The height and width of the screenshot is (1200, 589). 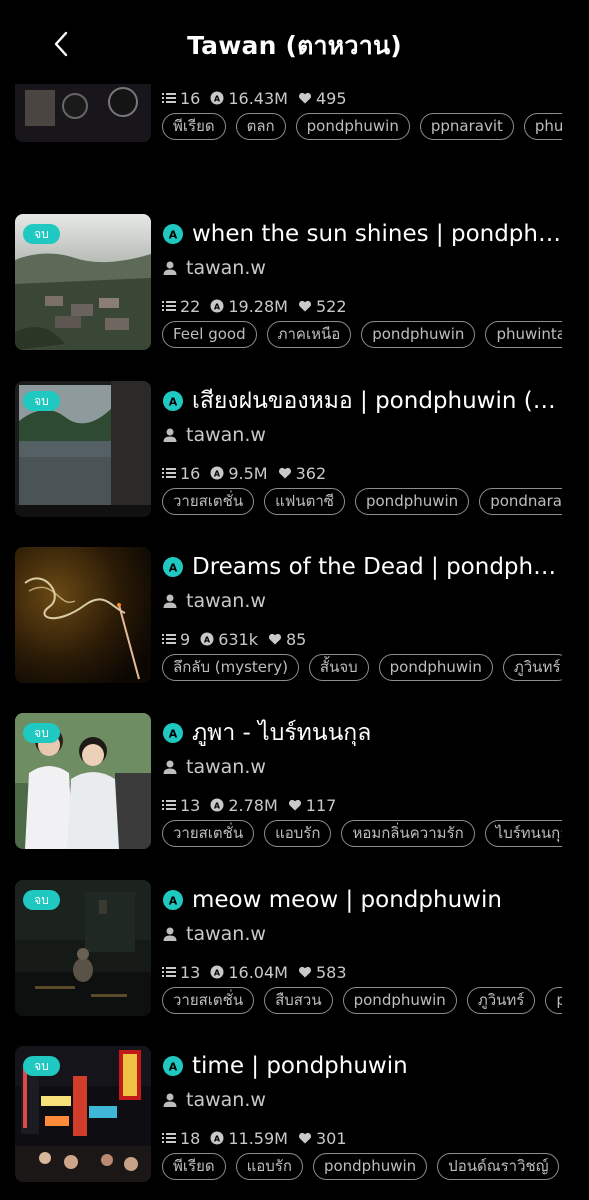 What do you see at coordinates (523, 833) in the screenshot?
I see `tag-chip: ไบร์ทนนกุล` at bounding box center [523, 833].